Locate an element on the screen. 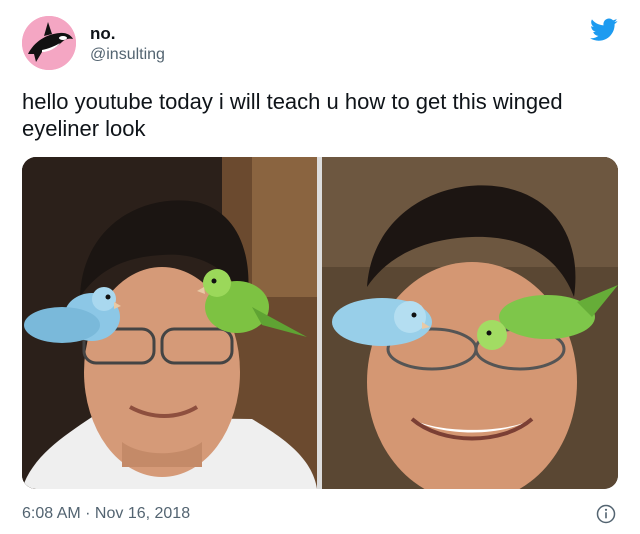 The height and width of the screenshot is (534, 640). tweet-timestamp: 6:08 AM · Nov 16, 2018 is located at coordinates (106, 514).